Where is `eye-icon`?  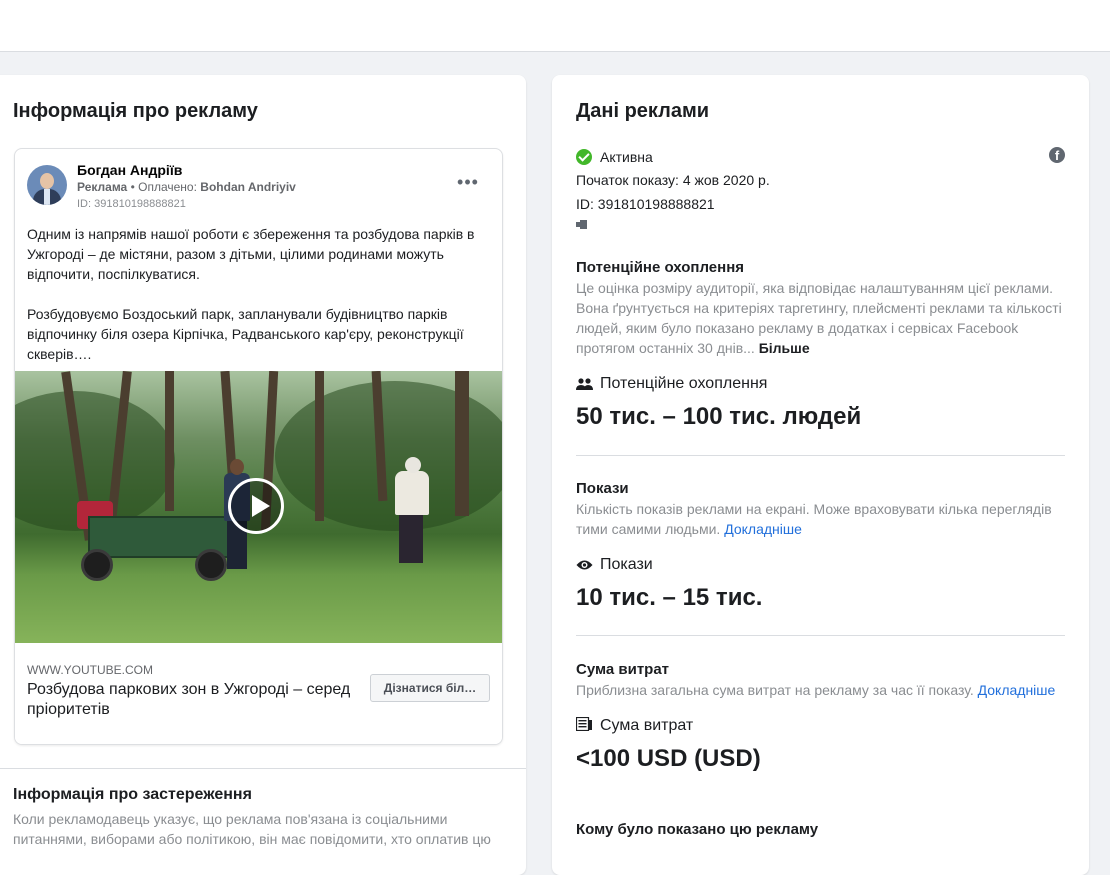 eye-icon is located at coordinates (584, 565).